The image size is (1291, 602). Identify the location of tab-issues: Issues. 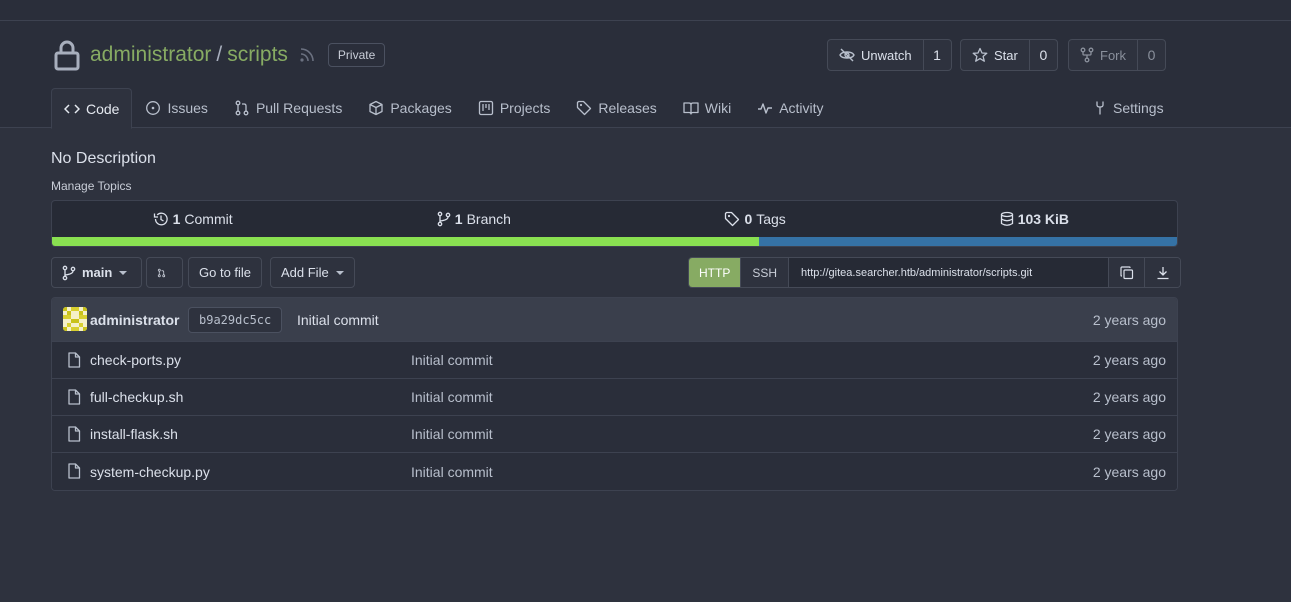
(176, 108).